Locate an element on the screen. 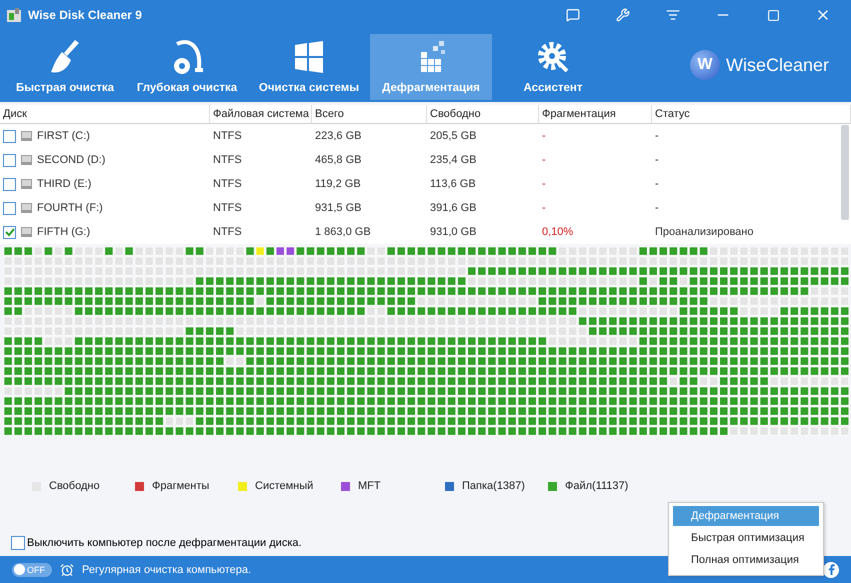 This screenshot has height=583, width=851. table-cell-text: 235,4 GB is located at coordinates (453, 160).